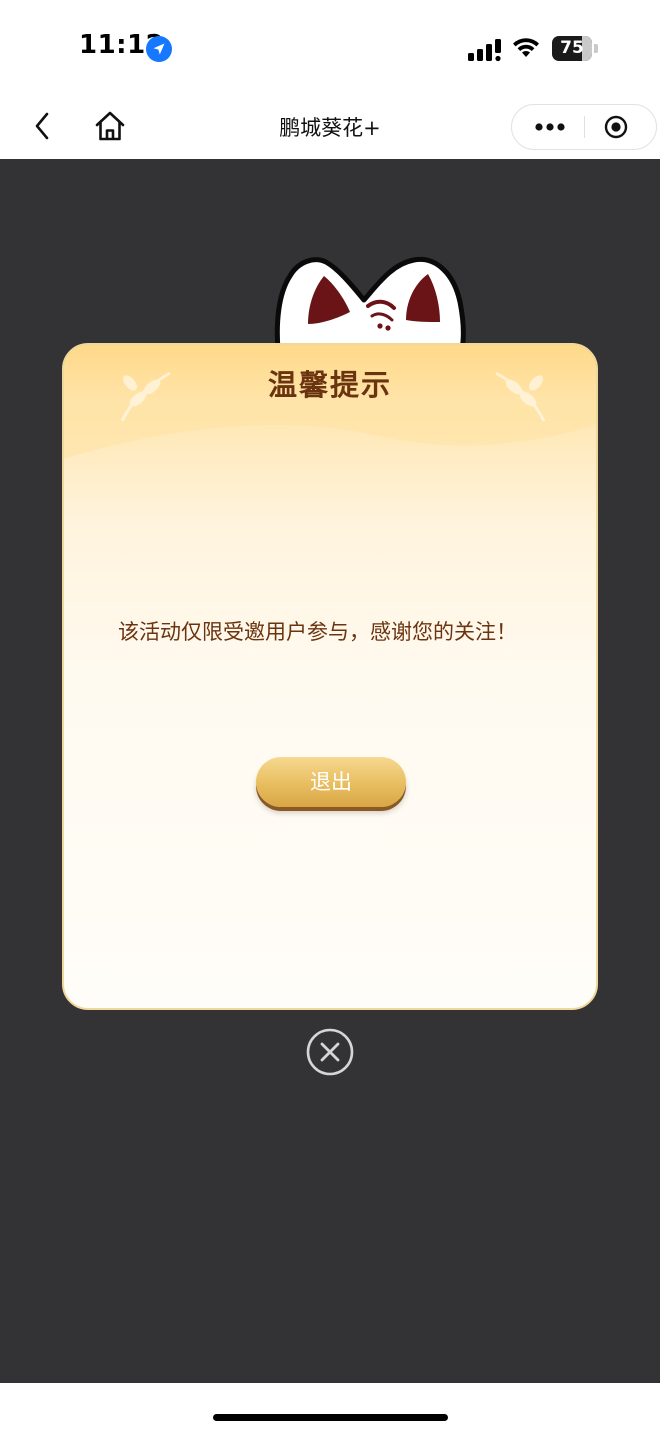 The width and height of the screenshot is (660, 1434). I want to click on wifi-icon, so click(526, 47).